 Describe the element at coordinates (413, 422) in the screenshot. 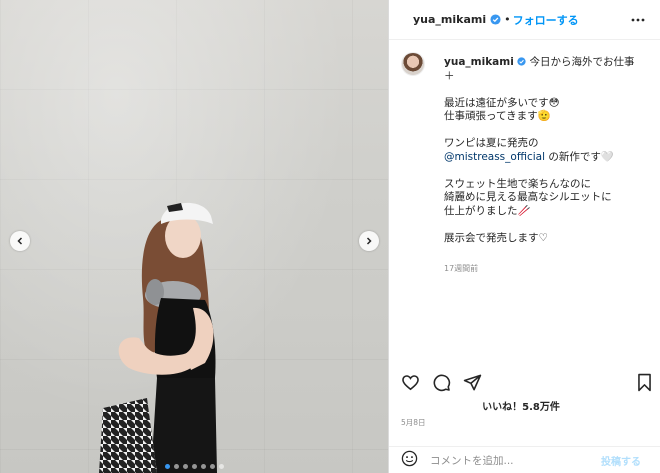

I see `post-date: 5月8日` at that location.